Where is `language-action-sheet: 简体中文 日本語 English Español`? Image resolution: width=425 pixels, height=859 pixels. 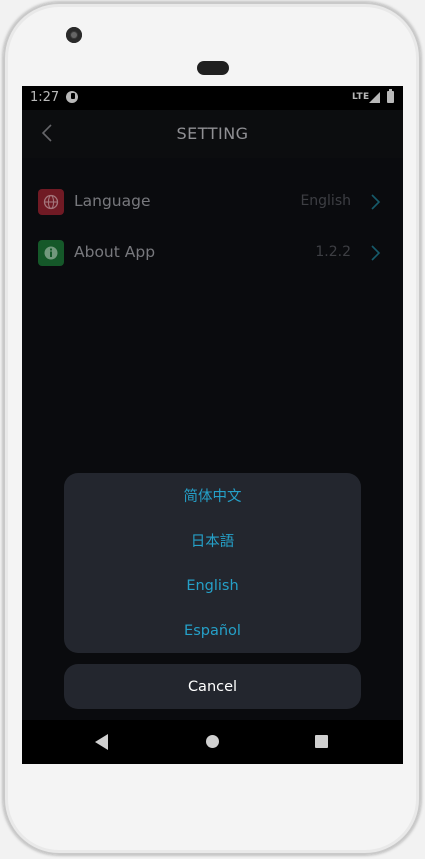
language-action-sheet: 简体中文 日本語 English Español is located at coordinates (212, 563).